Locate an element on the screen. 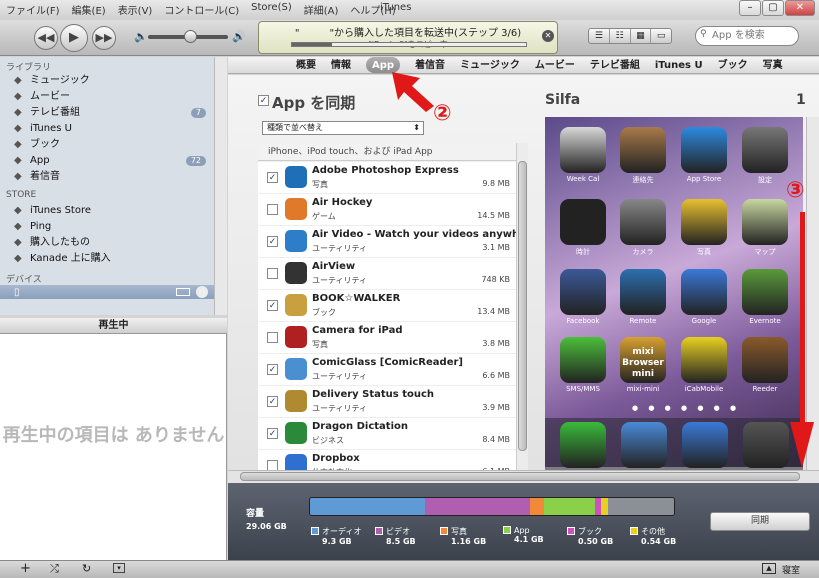  capacity-segment is located at coordinates (368, 506).